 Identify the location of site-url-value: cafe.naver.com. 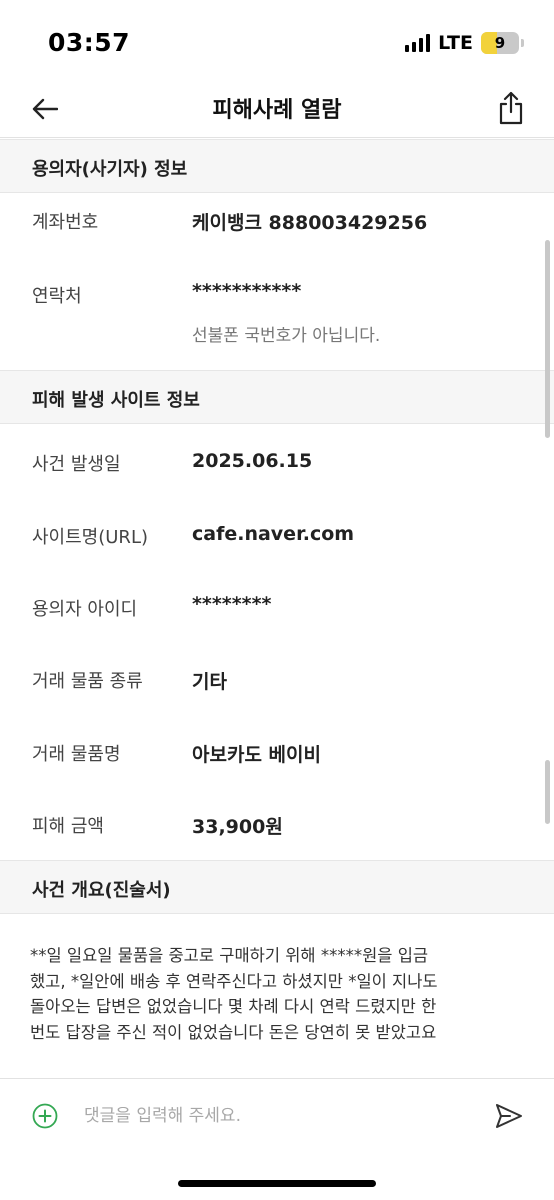
(273, 534).